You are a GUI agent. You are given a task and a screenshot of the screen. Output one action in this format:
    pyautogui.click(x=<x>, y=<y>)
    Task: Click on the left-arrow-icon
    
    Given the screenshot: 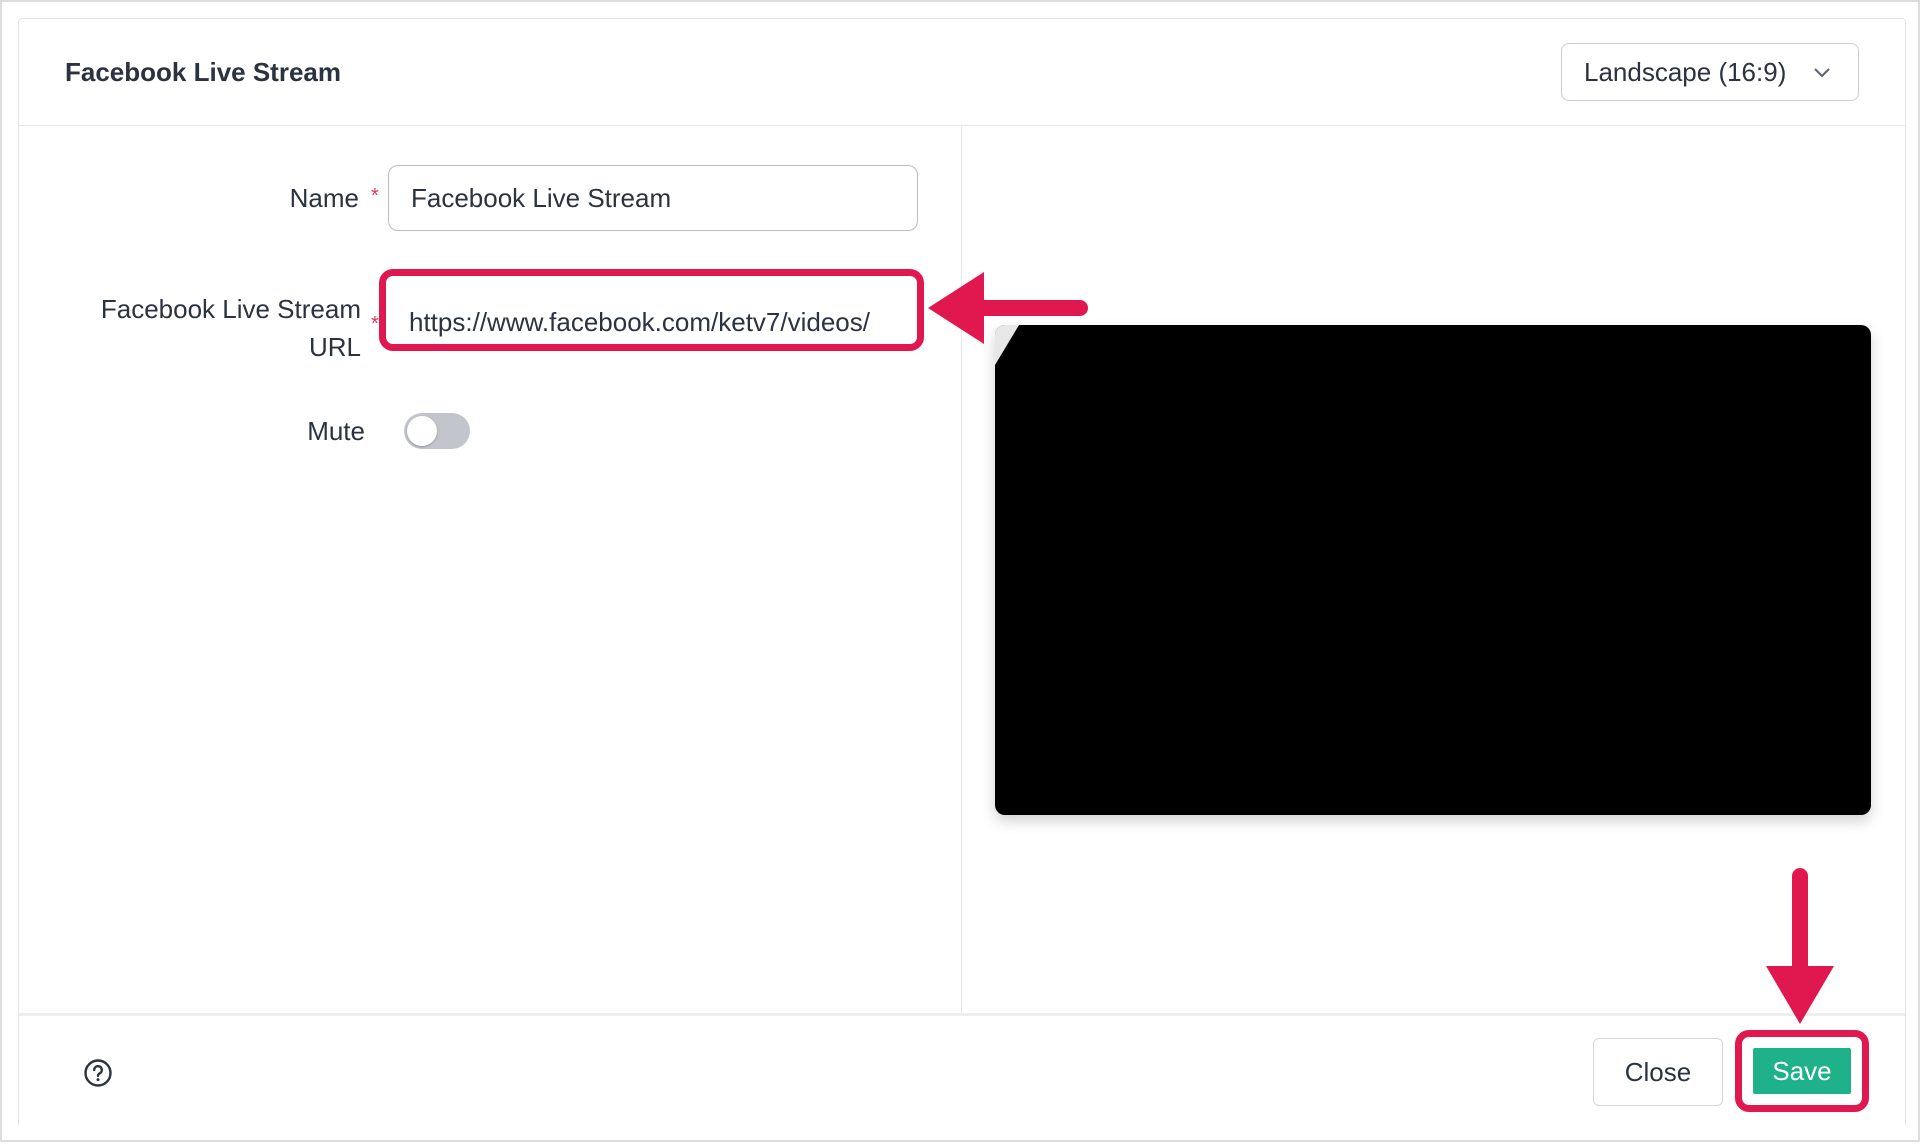 What is the action you would take?
    pyautogui.click(x=1008, y=308)
    